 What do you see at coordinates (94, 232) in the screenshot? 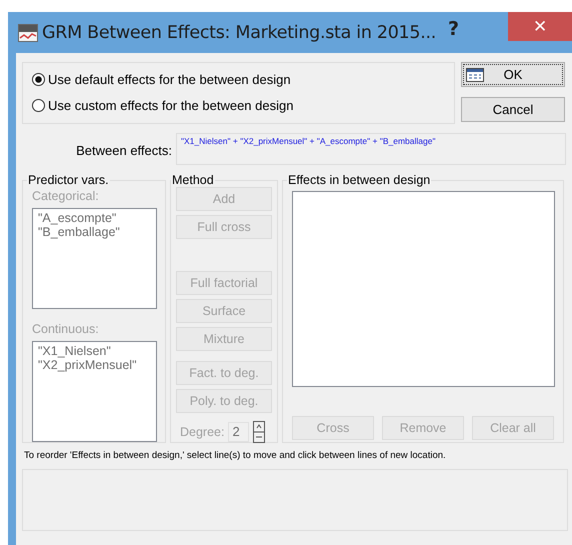
I see `variable-item: "B_emballage"` at bounding box center [94, 232].